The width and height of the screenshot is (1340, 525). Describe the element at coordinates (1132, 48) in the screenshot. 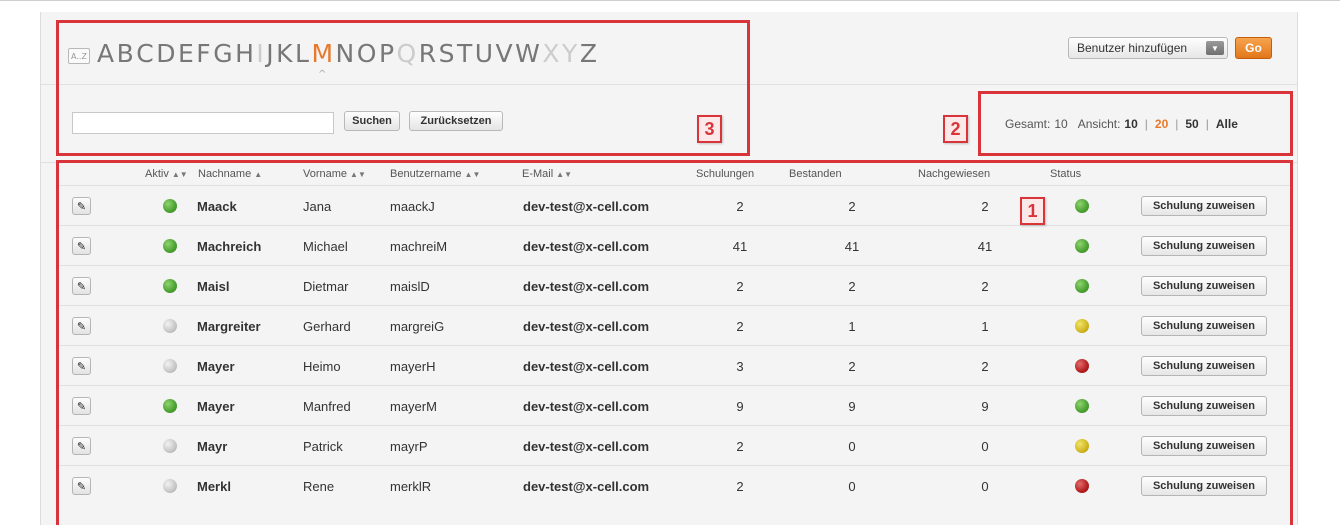

I see `add-user-select-value: Benutzer hinzufügen` at that location.